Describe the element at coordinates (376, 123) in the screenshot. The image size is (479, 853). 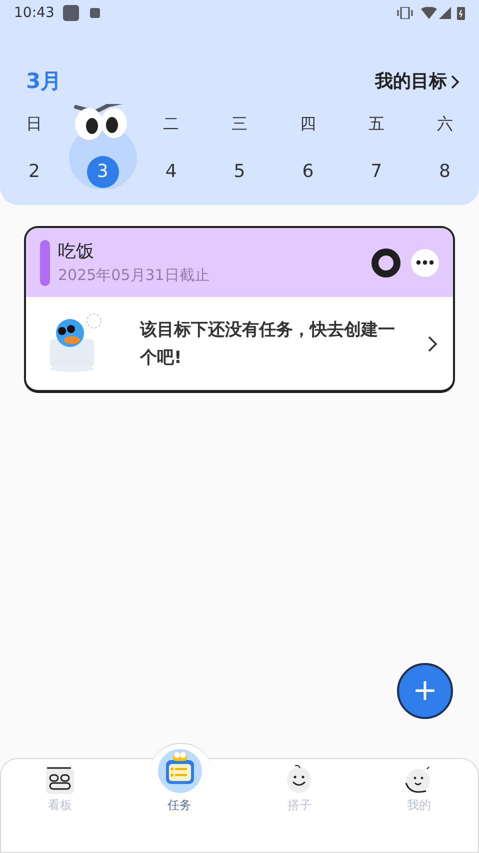
I see `weekday-label: 五` at that location.